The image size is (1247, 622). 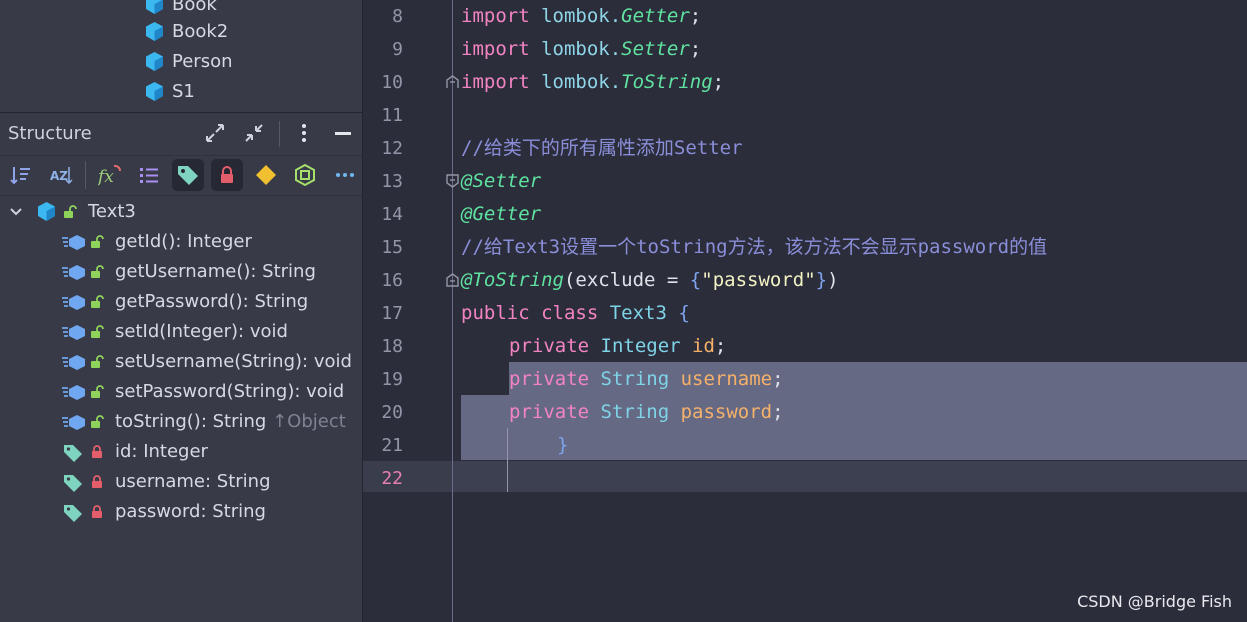 I want to click on code-line: public class Text3 {, so click(x=575, y=313).